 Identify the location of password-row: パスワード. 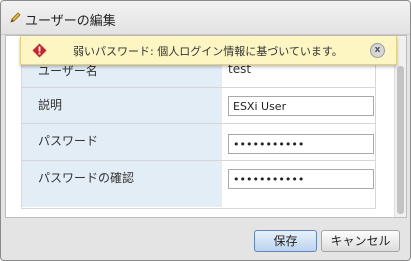
(198, 142).